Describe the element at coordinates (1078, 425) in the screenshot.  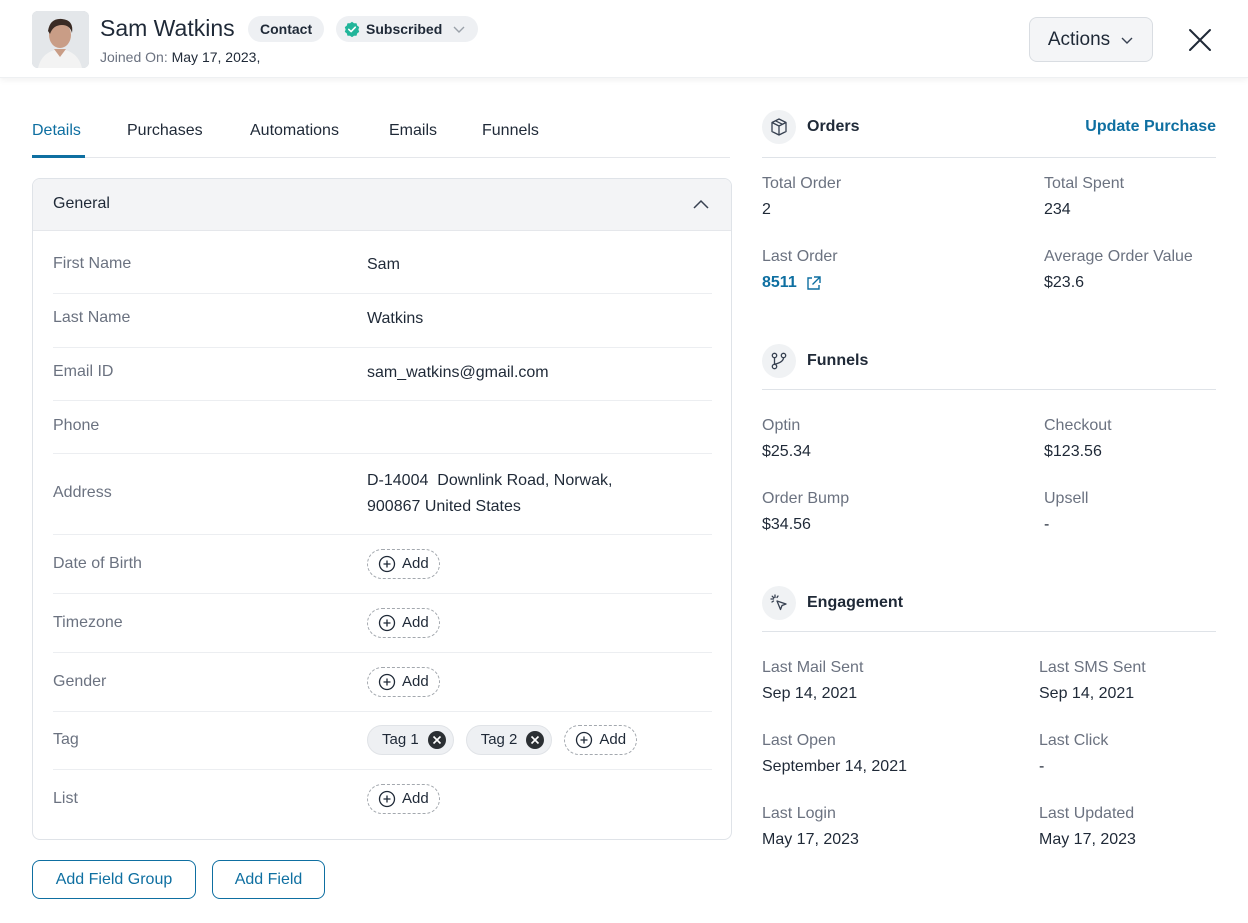
I see `stat-label: Checkout` at that location.